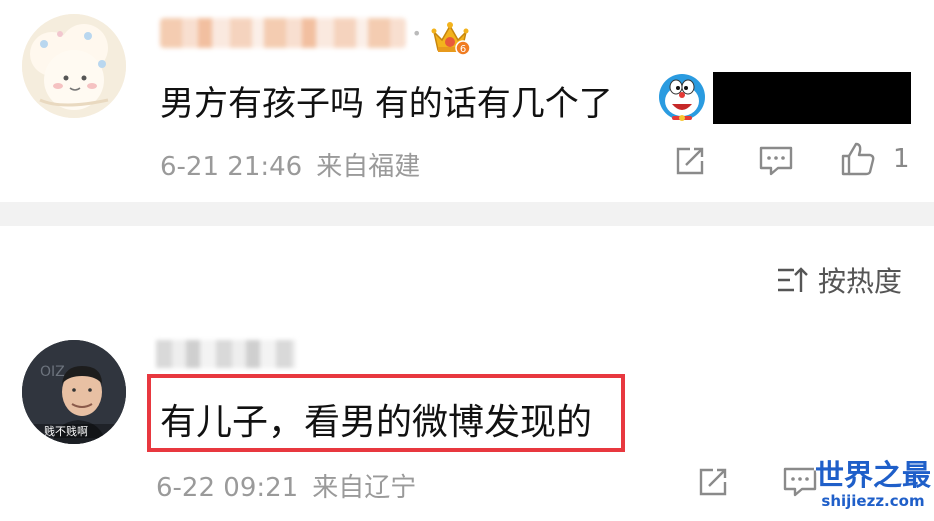 This screenshot has width=934, height=521. I want to click on commenter-avatar, so click(74, 66).